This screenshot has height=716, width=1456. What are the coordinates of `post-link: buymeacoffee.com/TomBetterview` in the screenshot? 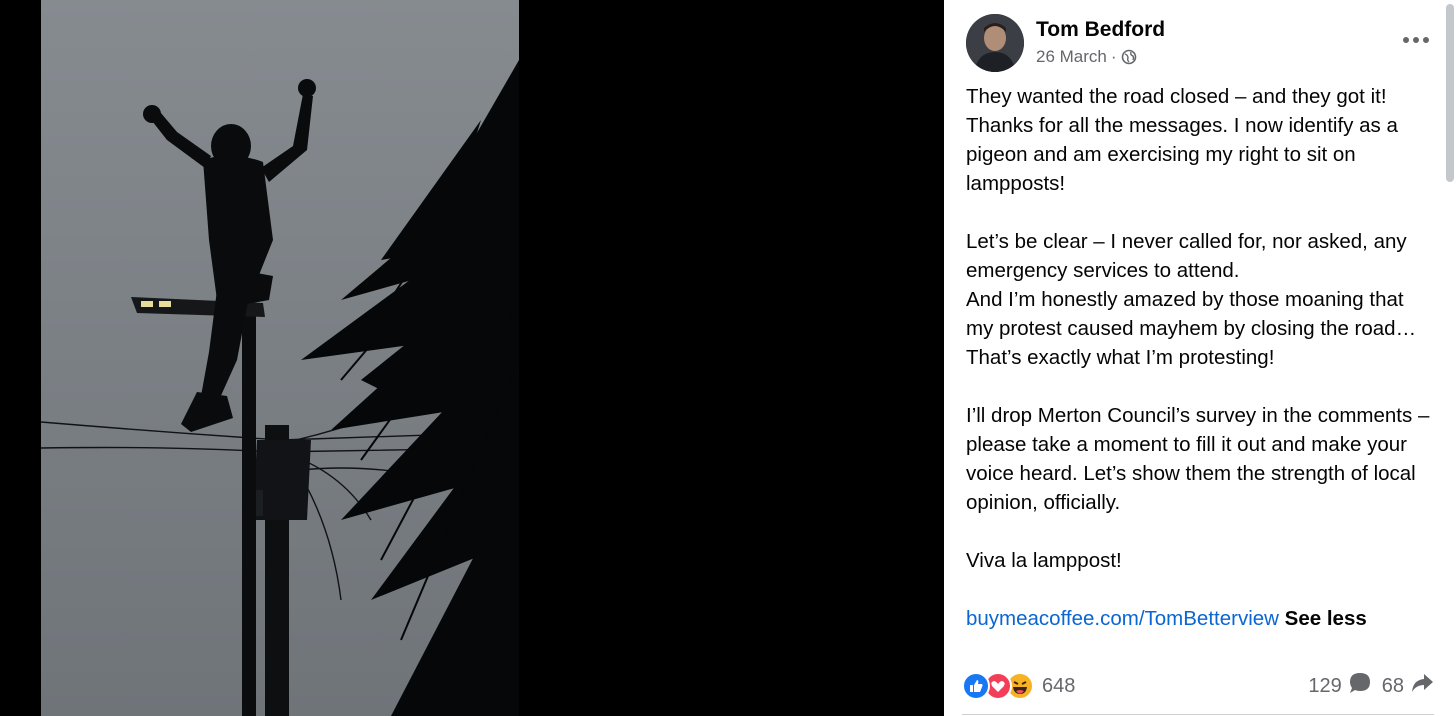 It's located at (1122, 618).